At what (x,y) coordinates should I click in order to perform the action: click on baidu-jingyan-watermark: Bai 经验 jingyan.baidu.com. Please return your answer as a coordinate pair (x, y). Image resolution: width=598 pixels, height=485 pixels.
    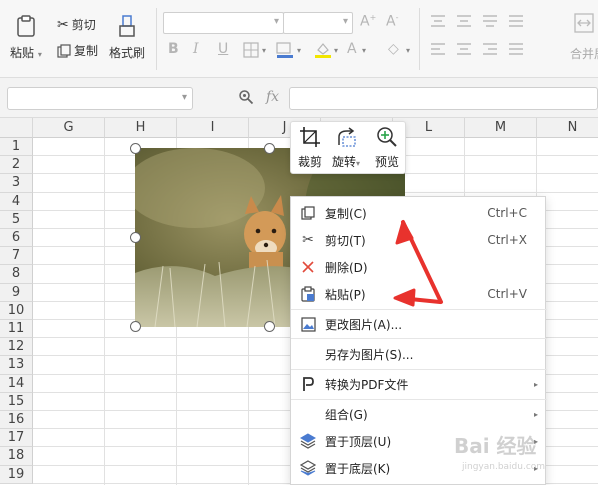
    Looking at the image, I should click on (519, 456).